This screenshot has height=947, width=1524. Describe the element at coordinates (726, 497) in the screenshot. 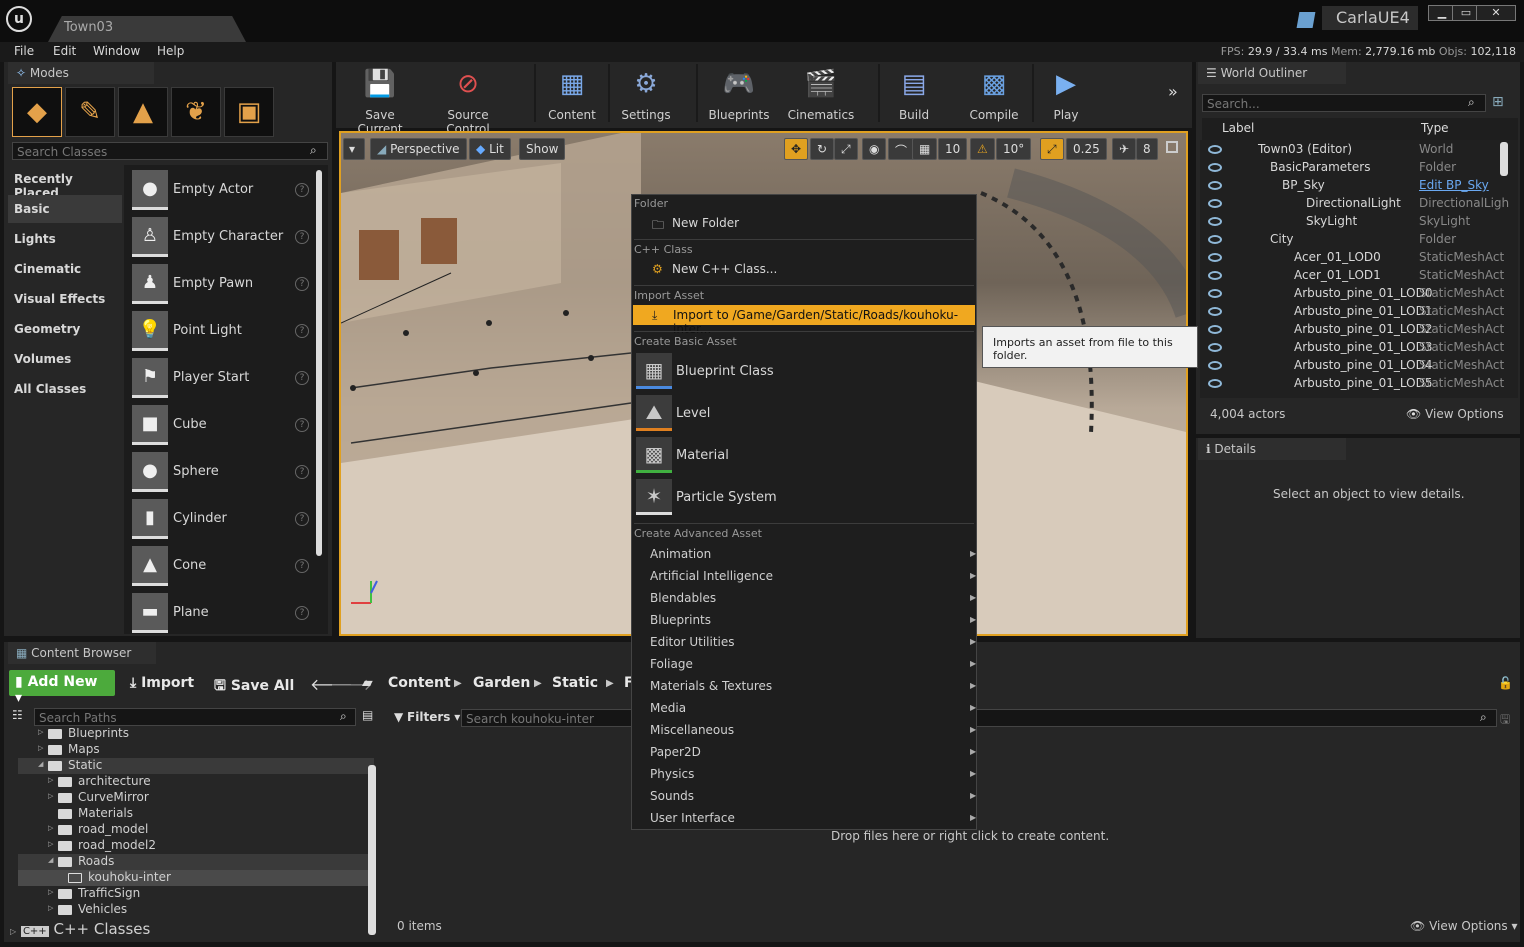

I see `particle-system-item: Particle System` at that location.